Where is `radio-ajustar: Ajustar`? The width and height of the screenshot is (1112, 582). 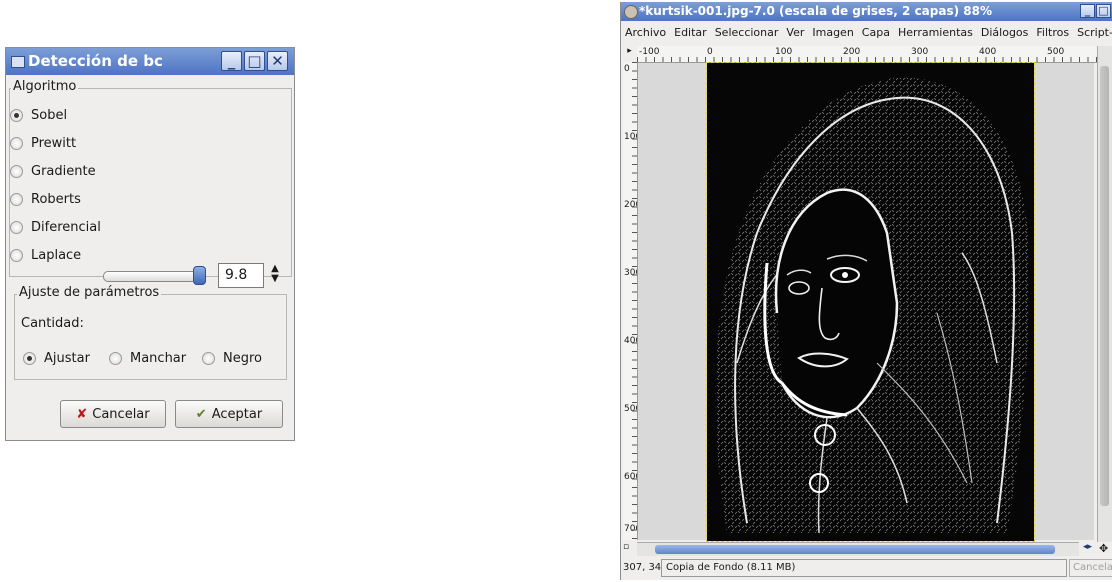 radio-ajustar: Ajustar is located at coordinates (56, 358).